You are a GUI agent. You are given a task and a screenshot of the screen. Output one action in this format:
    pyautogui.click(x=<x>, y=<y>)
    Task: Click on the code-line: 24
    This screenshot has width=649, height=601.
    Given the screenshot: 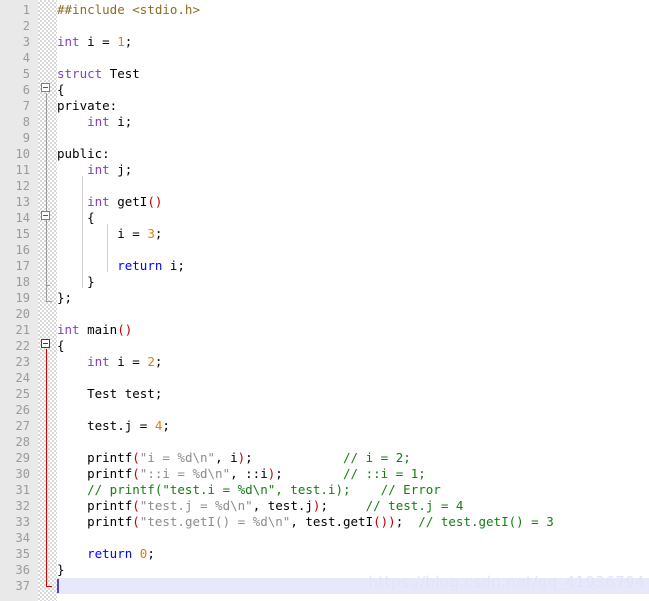 What is the action you would take?
    pyautogui.click(x=324, y=378)
    